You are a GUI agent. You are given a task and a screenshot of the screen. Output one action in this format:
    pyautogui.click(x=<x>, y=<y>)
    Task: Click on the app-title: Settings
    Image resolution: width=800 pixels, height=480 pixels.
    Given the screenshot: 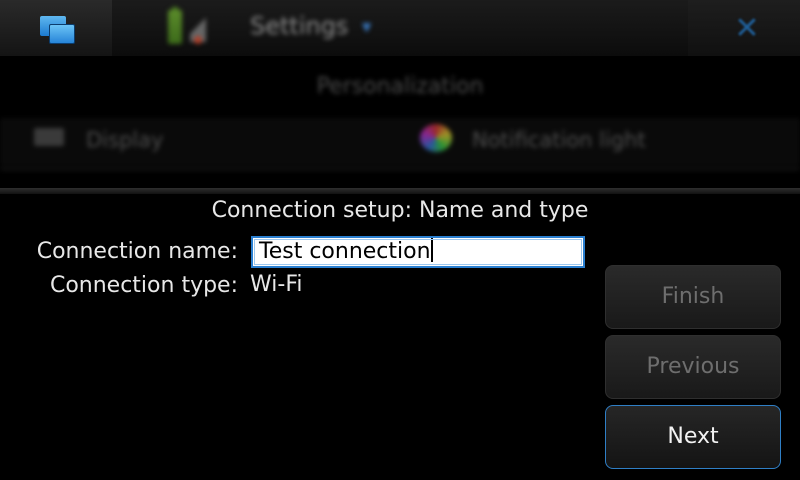 What is the action you would take?
    pyautogui.click(x=299, y=26)
    